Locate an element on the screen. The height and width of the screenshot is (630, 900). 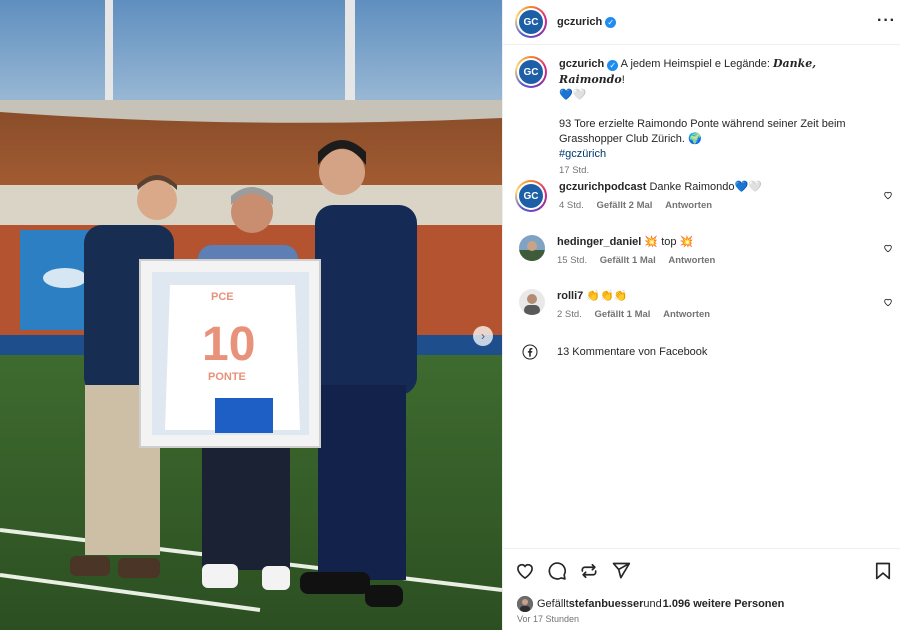
commenter-username: rolli7 is located at coordinates (570, 296).